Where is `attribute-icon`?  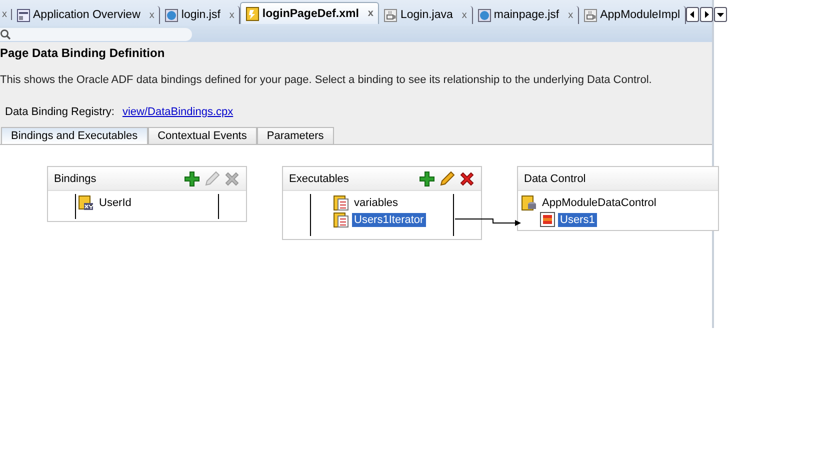
attribute-icon is located at coordinates (86, 202).